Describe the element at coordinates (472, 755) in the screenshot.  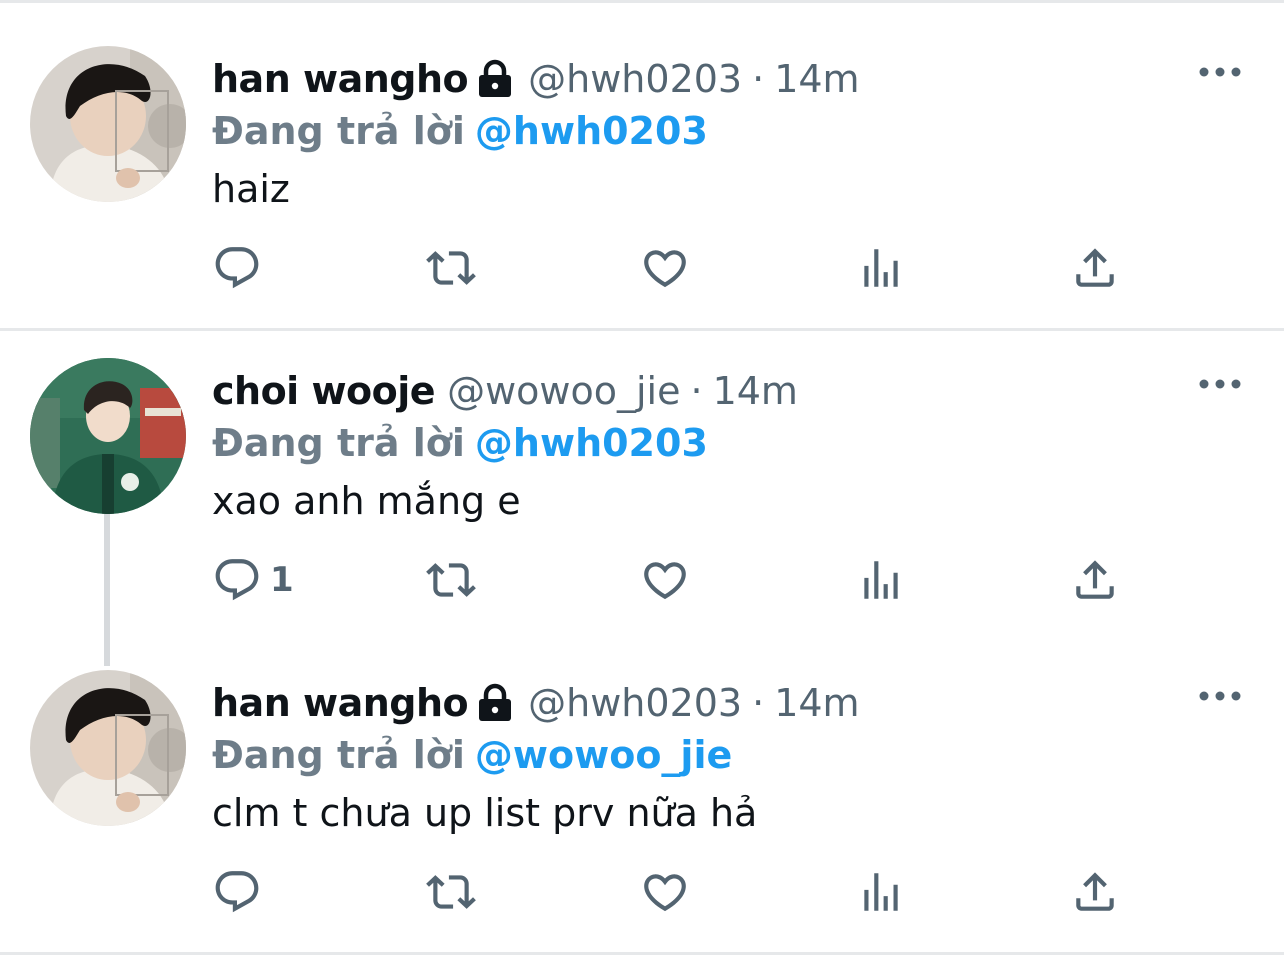
I see `replying-to: Đang trả lời @wowoo_jie` at that location.